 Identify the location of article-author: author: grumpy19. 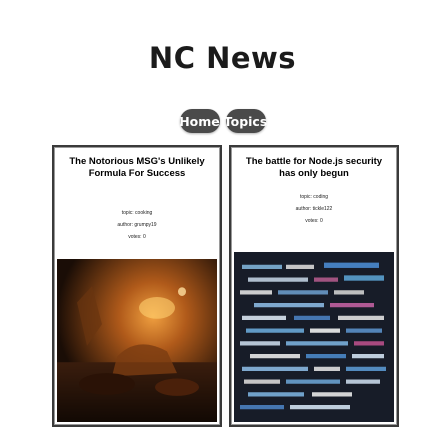
(137, 225).